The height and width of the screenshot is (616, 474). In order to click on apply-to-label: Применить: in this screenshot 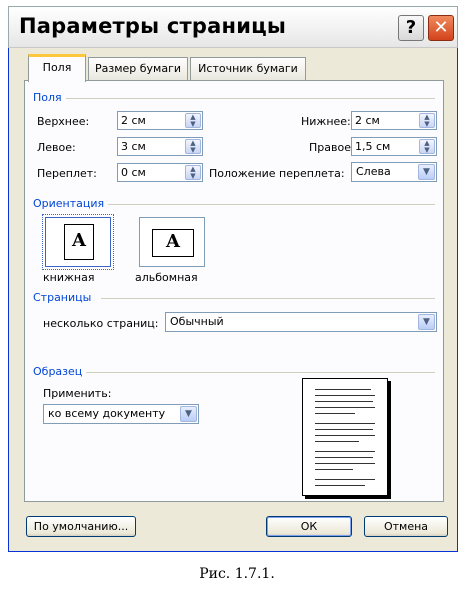, I will do `click(77, 393)`.